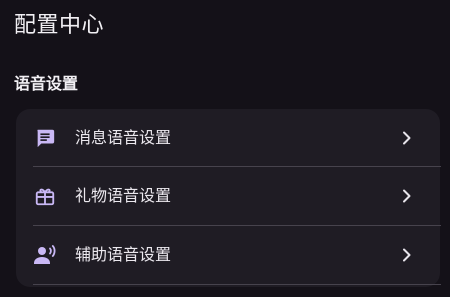 This screenshot has height=297, width=450. Describe the element at coordinates (59, 25) in the screenshot. I see `page-title: 配置中心` at that location.